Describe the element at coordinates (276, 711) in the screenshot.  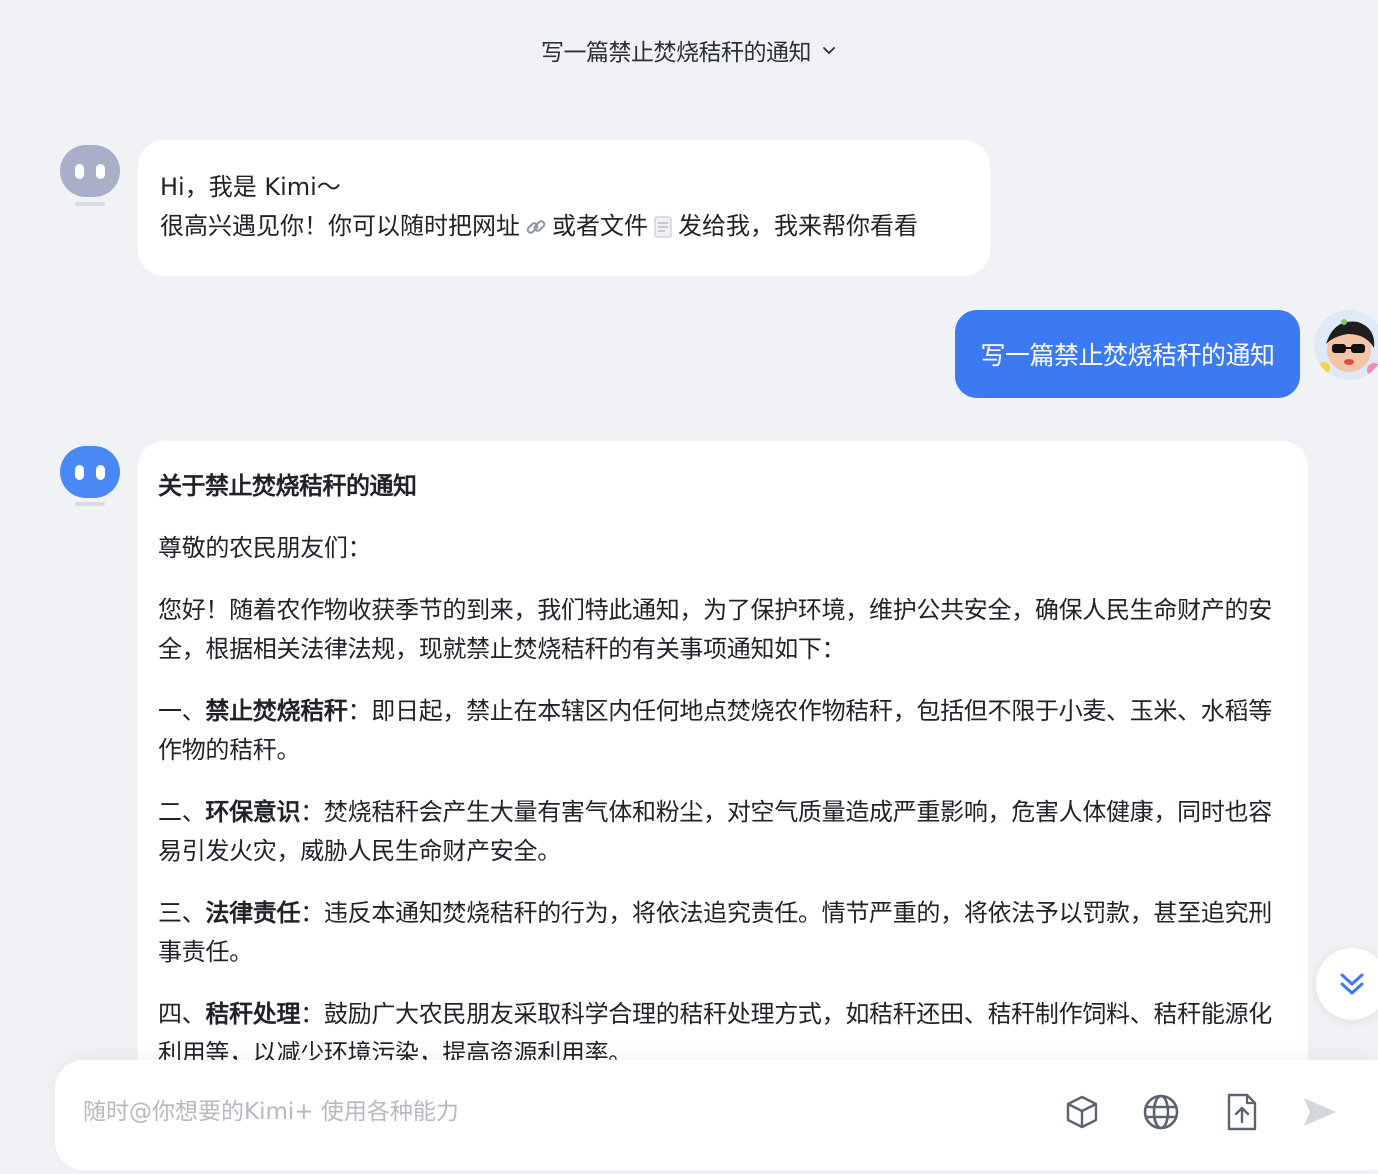
I see `item-title: 禁止焚烧秸秆` at that location.